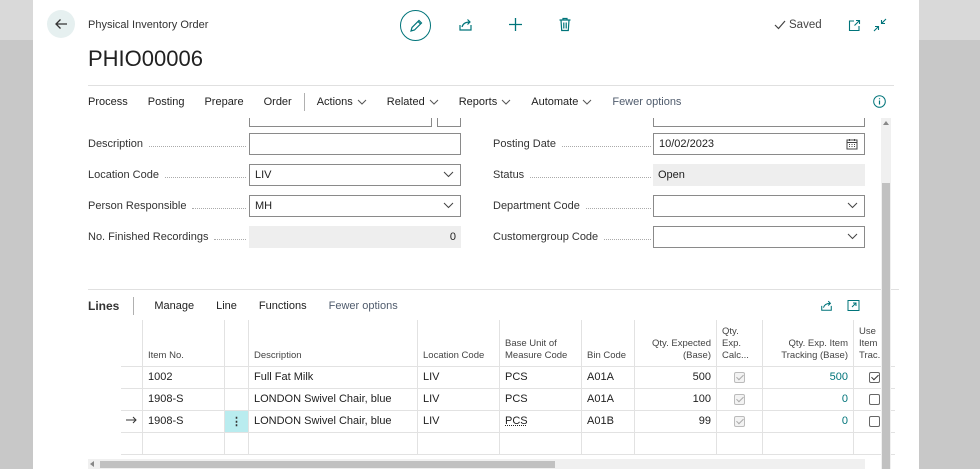 The width and height of the screenshot is (980, 469). Describe the element at coordinates (333, 343) in the screenshot. I see `col-description: Description` at that location.